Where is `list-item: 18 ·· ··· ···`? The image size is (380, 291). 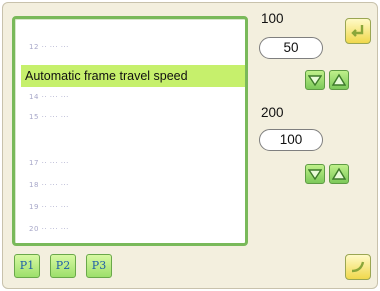
list-item: 18 ·· ··· ··· is located at coordinates (49, 187).